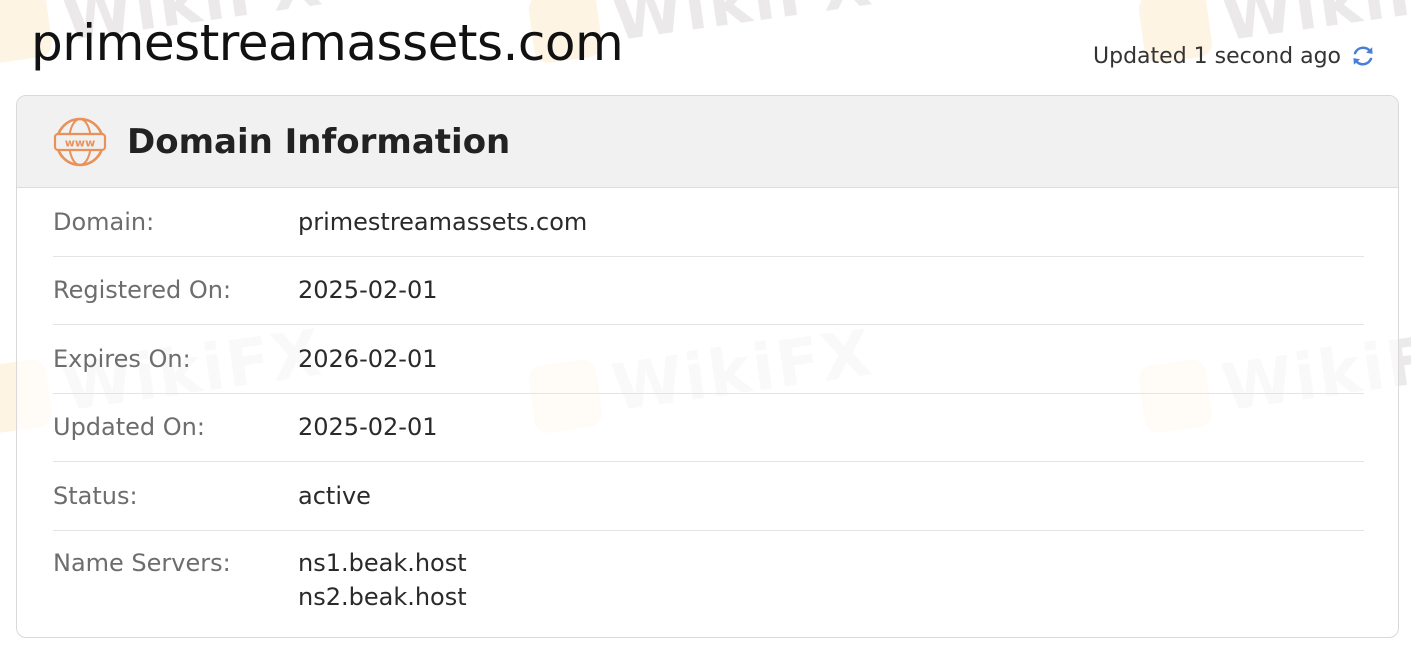 The width and height of the screenshot is (1411, 646). What do you see at coordinates (319, 141) in the screenshot?
I see `card-title: Domain Information` at bounding box center [319, 141].